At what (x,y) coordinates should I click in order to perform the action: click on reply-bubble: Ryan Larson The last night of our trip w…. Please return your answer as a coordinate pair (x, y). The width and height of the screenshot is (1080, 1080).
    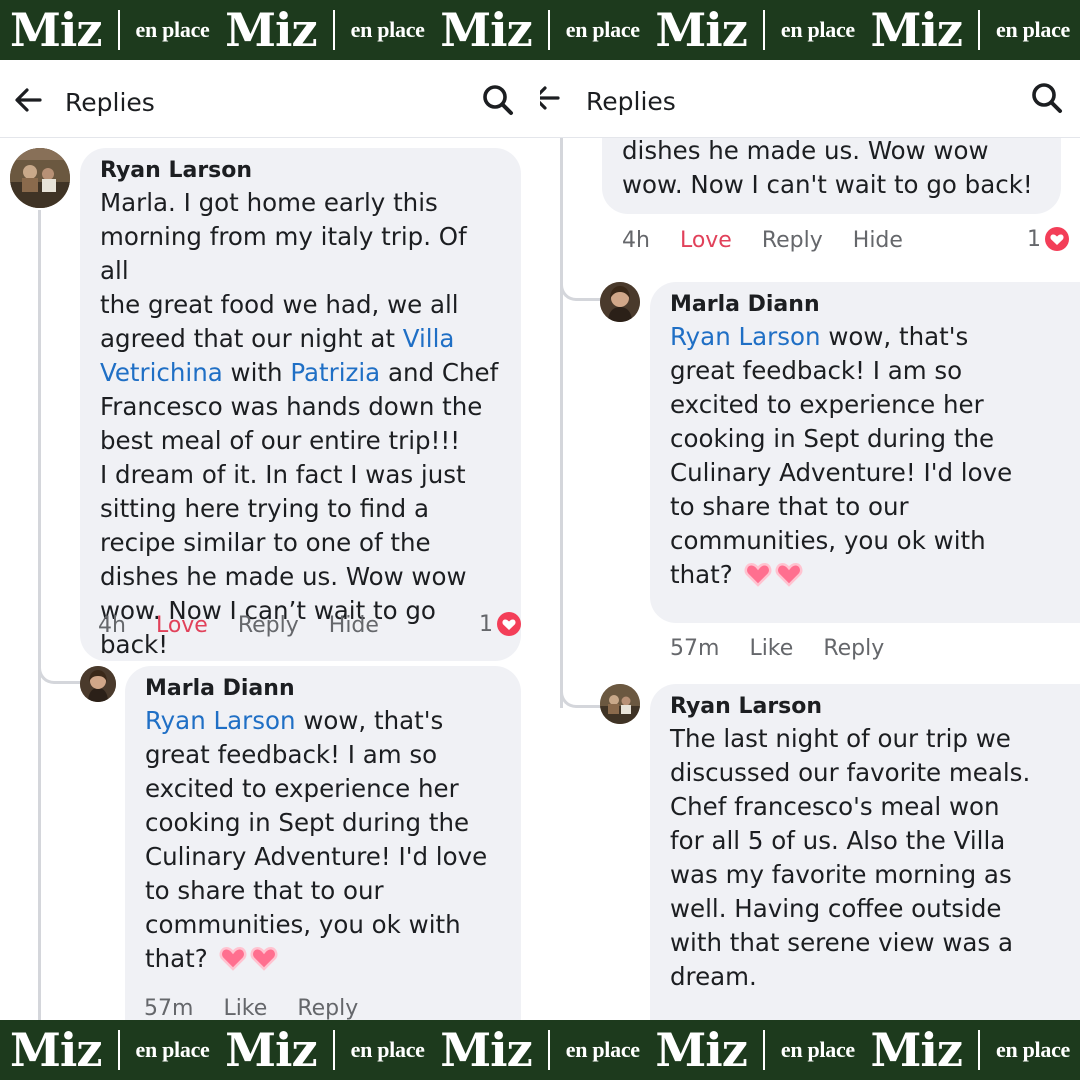
    Looking at the image, I should click on (865, 852).